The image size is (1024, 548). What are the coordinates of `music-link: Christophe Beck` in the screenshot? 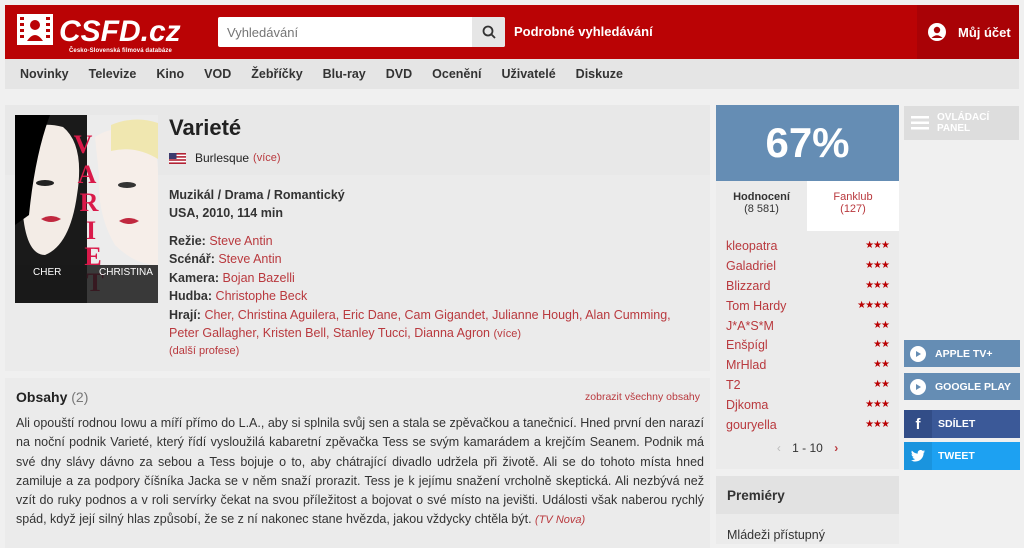 It's located at (262, 296).